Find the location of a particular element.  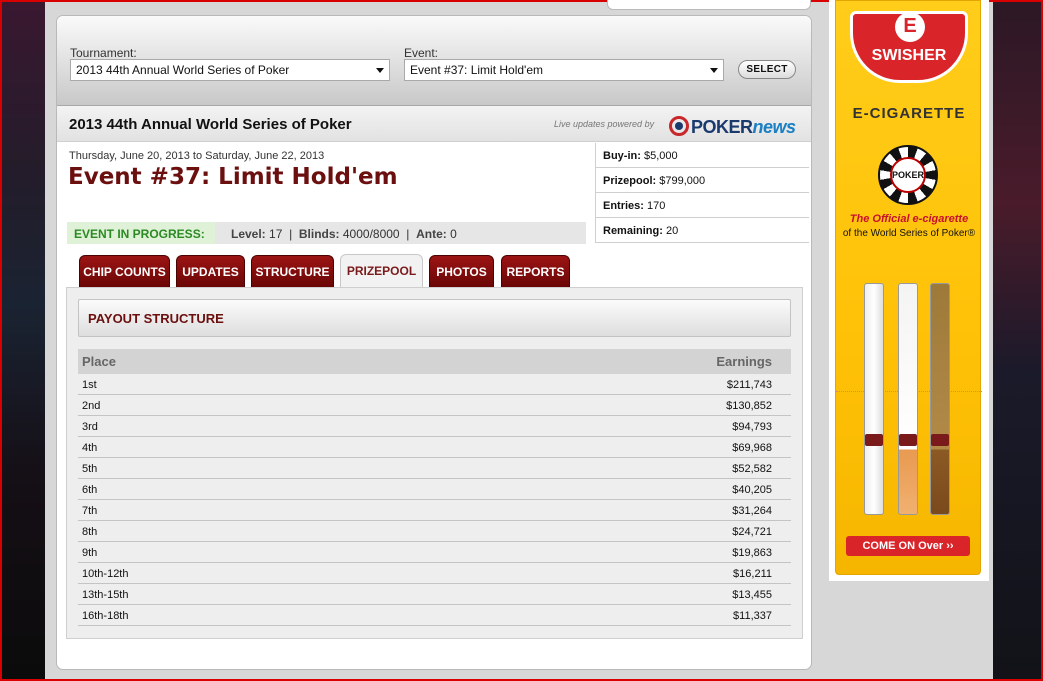

ecig-orange-image is located at coordinates (908, 399).